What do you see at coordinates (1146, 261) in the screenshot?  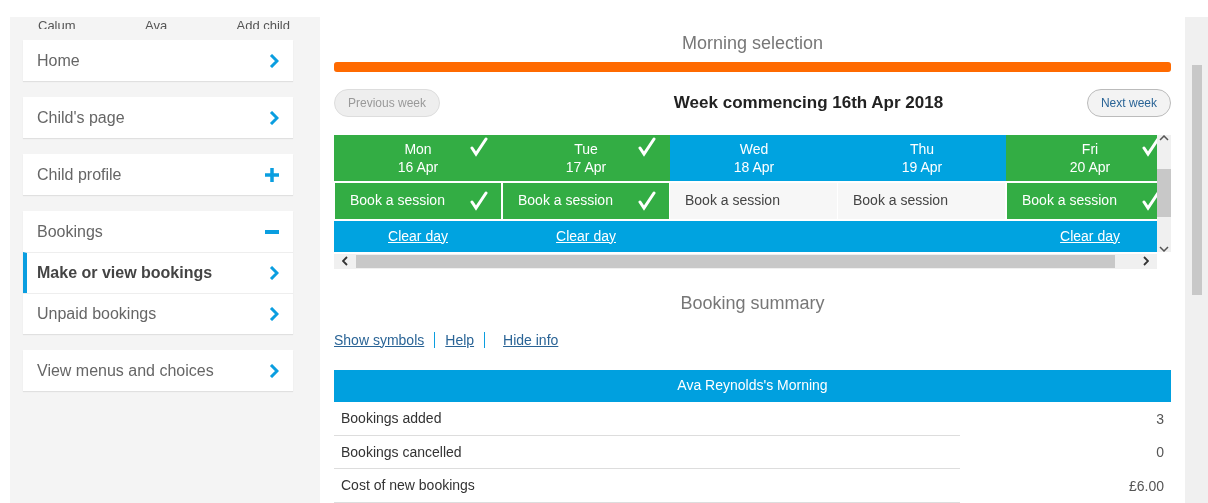 I see `scroll-right-icon` at bounding box center [1146, 261].